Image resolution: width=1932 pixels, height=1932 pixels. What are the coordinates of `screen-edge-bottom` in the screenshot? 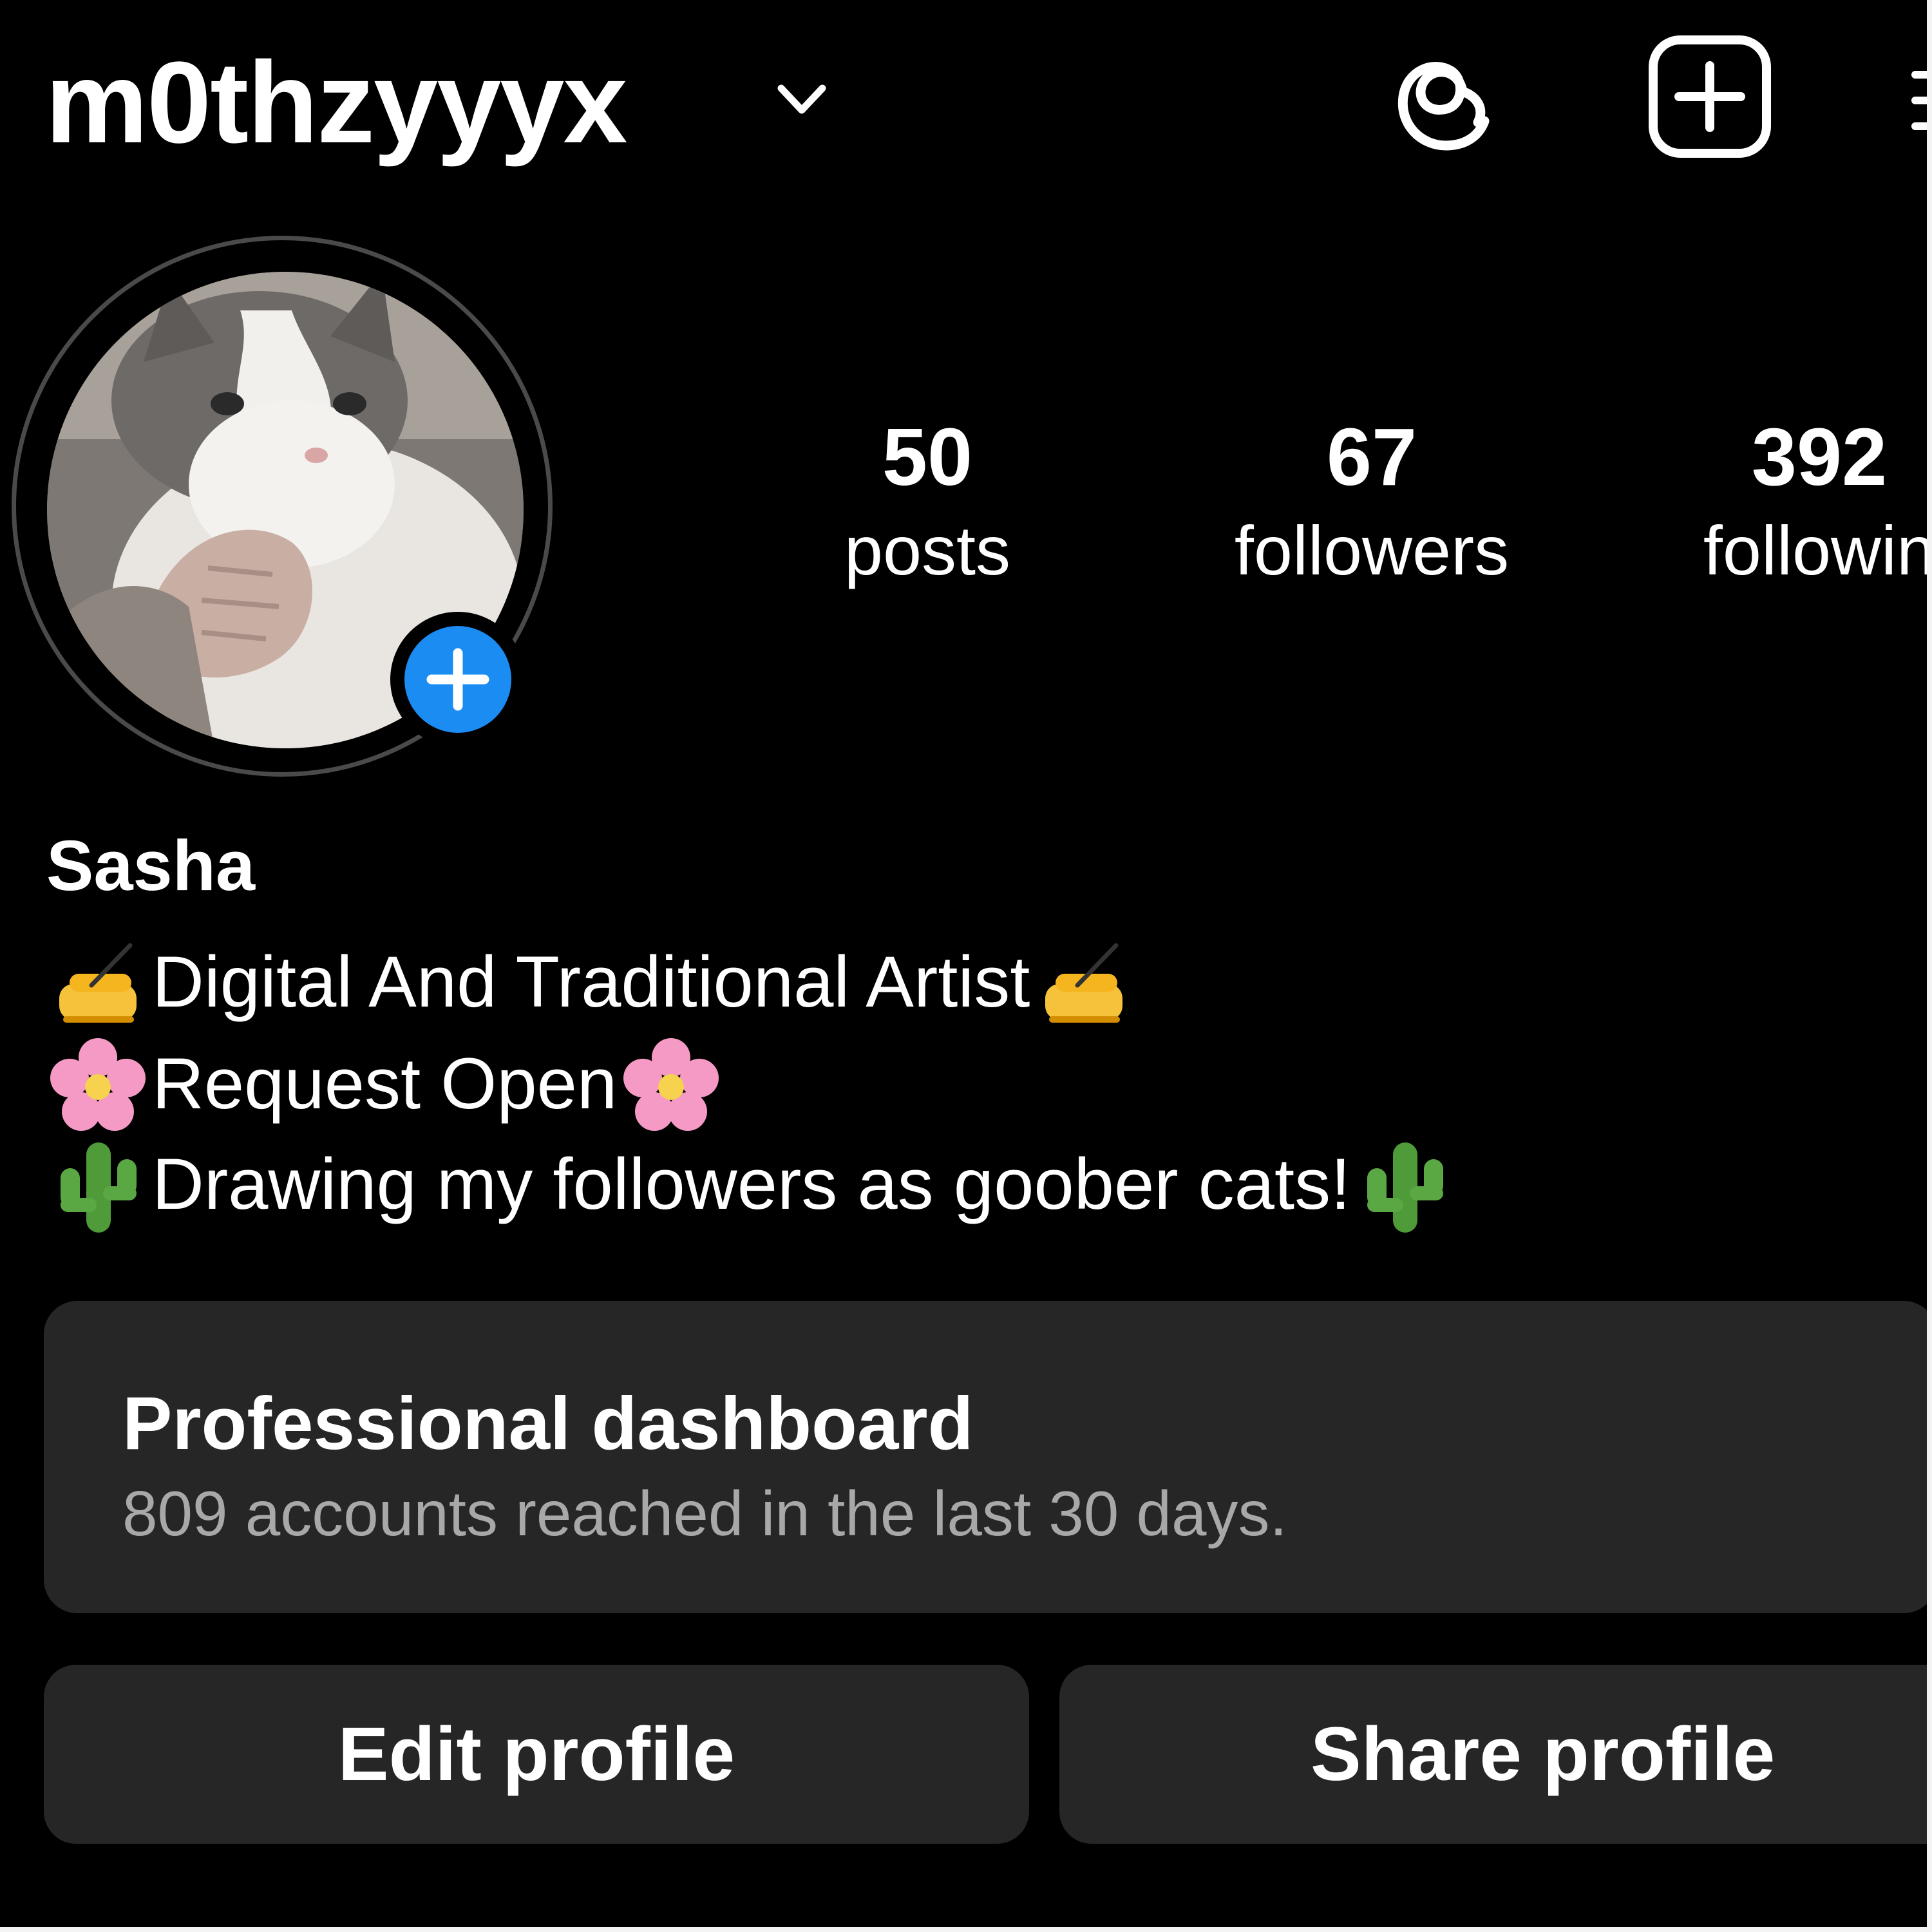 It's located at (966, 1929).